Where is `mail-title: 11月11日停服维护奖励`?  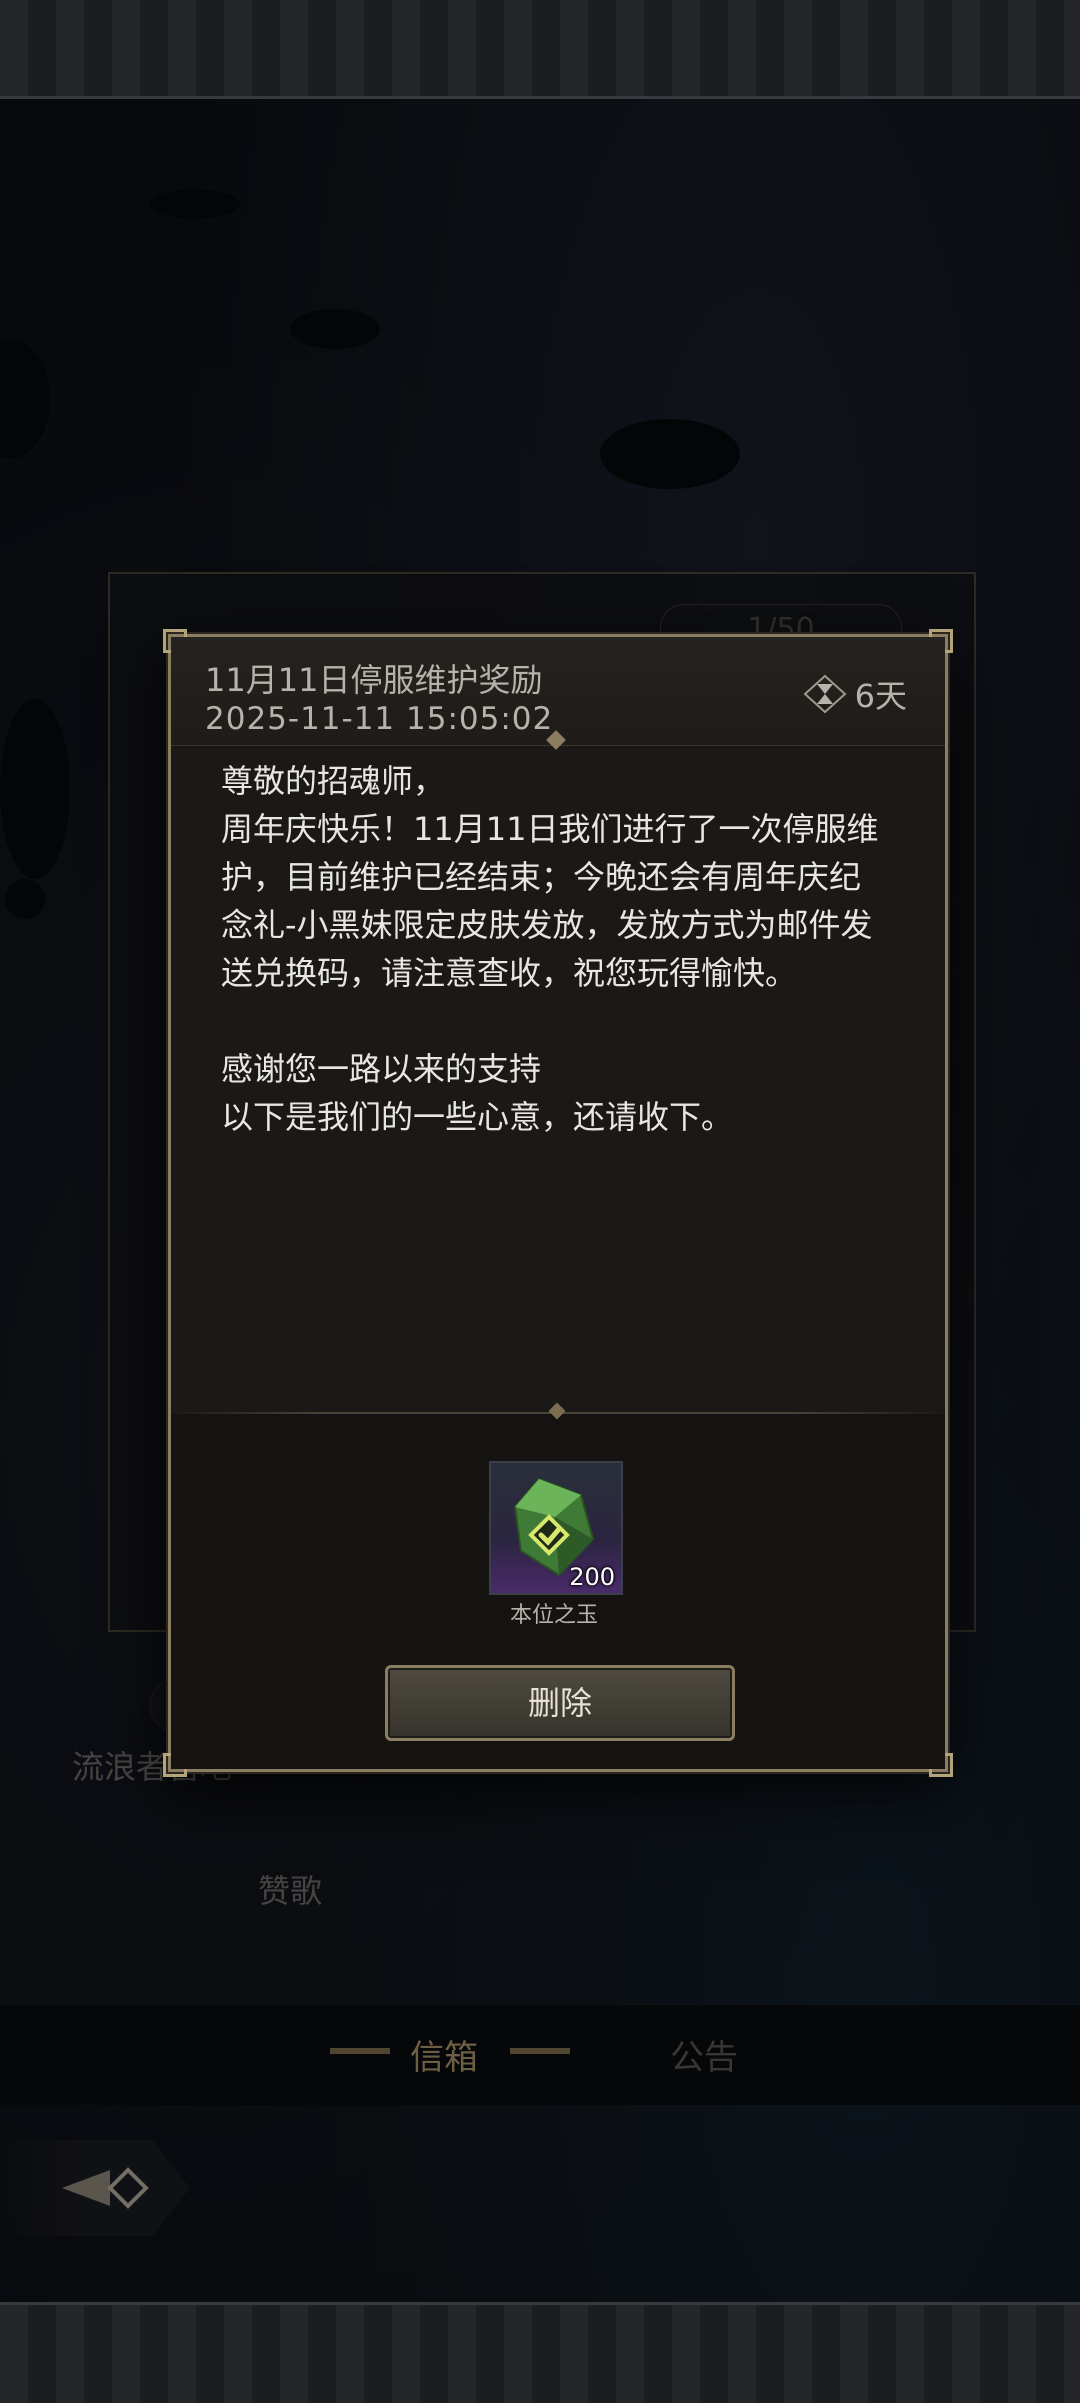 mail-title: 11月11日停服维护奖励 is located at coordinates (374, 680).